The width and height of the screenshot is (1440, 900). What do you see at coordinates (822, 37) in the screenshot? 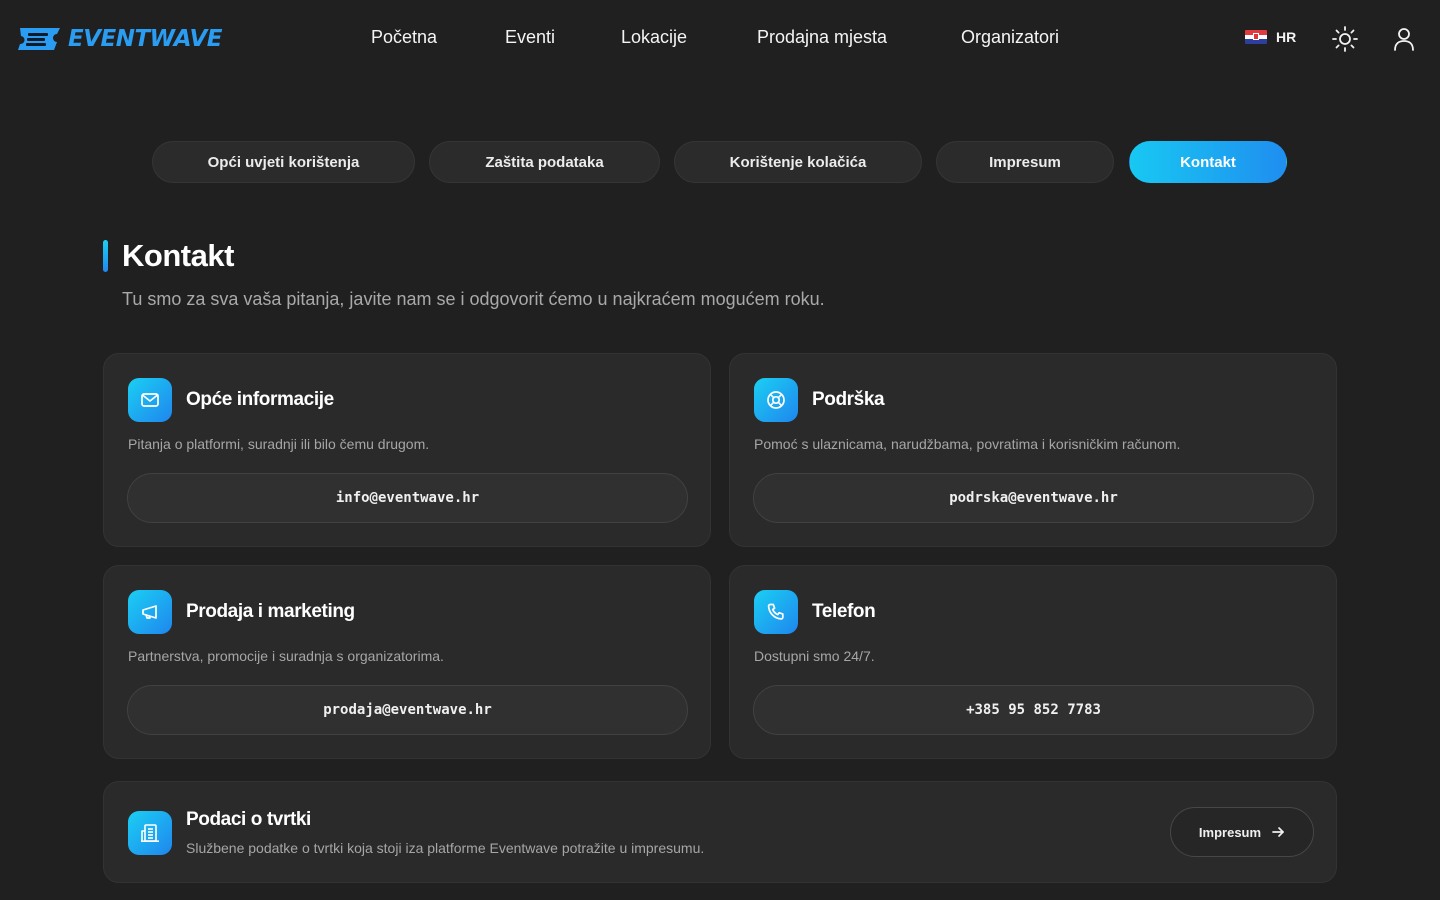
I see `nav-item-prodajna-mjesta: Prodajna mjesta` at bounding box center [822, 37].